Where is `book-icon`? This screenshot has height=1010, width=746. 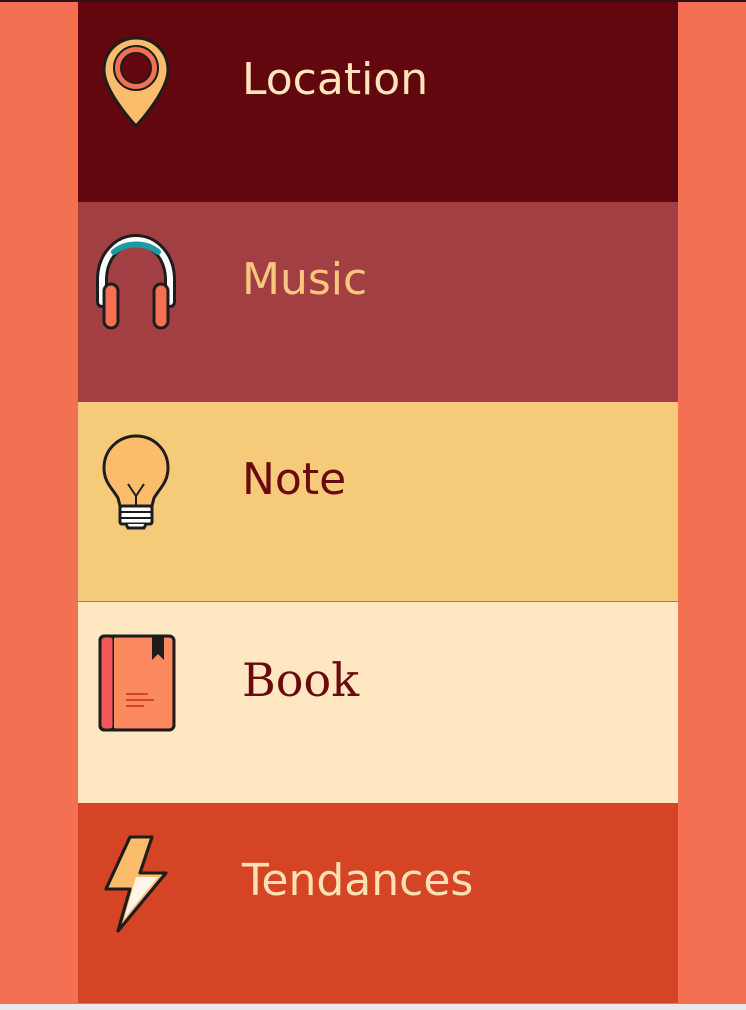 book-icon is located at coordinates (136, 682).